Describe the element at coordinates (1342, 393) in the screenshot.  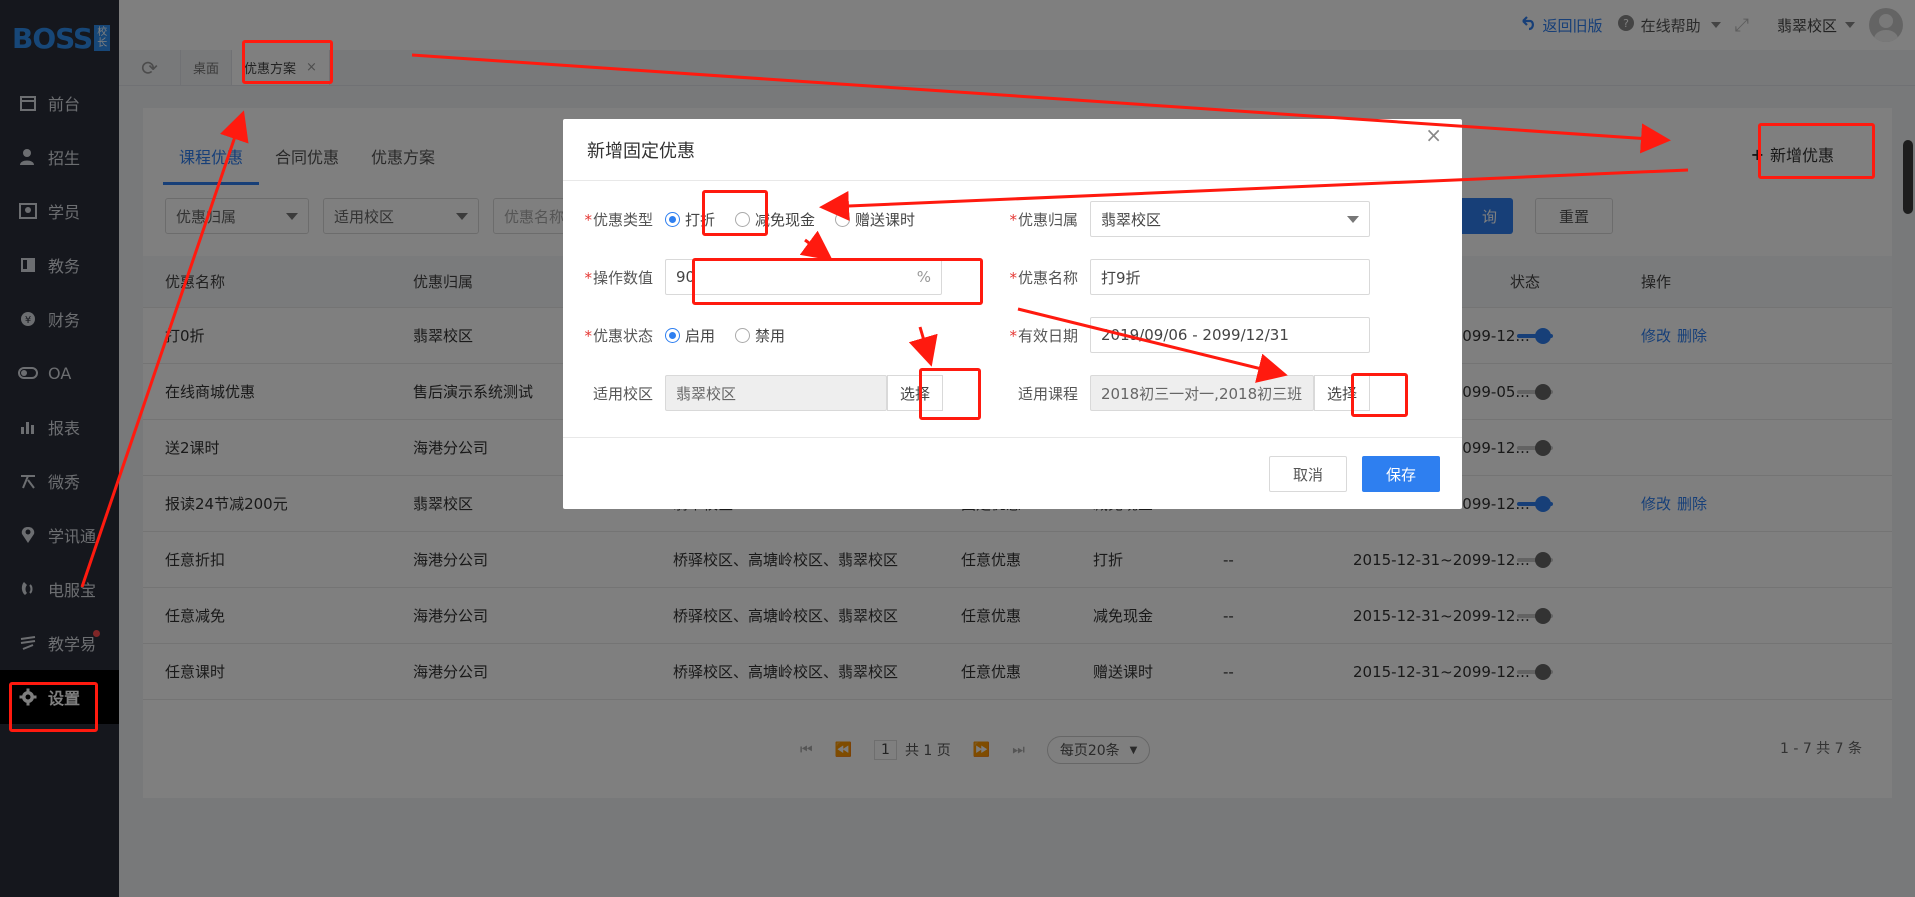
I see `select-course-button: 选择` at that location.